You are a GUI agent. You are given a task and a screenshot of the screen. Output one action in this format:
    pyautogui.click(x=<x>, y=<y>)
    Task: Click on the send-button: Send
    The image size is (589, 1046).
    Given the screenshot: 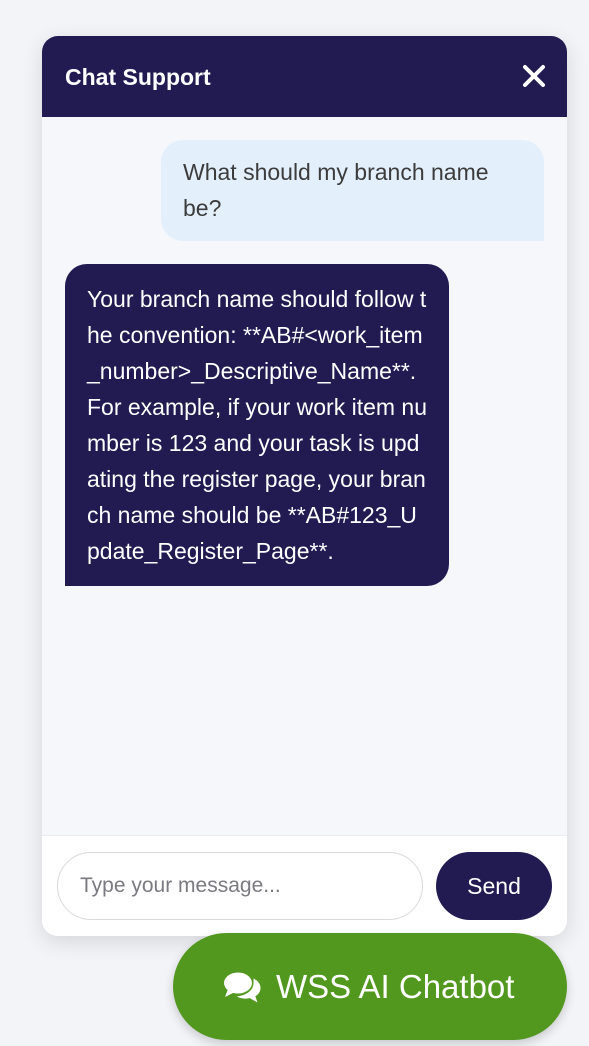 What is the action you would take?
    pyautogui.click(x=494, y=886)
    